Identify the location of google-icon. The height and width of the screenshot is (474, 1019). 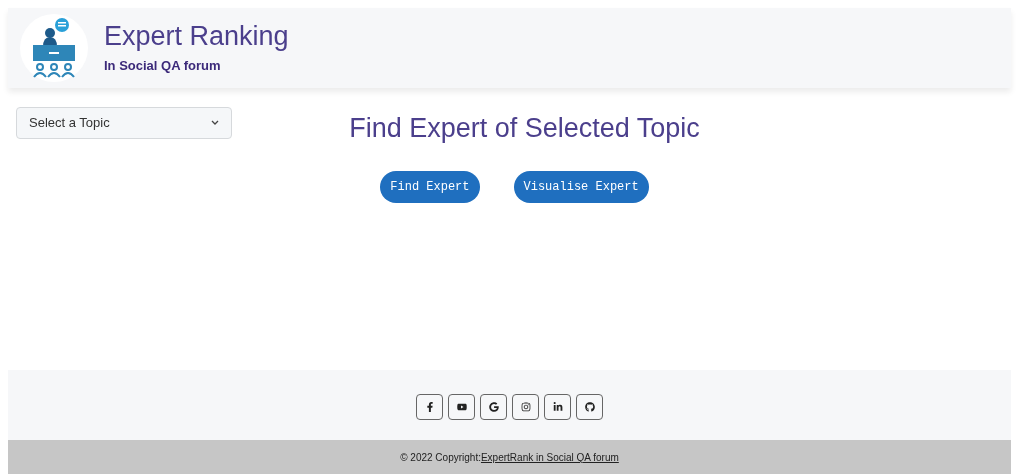
(493, 407).